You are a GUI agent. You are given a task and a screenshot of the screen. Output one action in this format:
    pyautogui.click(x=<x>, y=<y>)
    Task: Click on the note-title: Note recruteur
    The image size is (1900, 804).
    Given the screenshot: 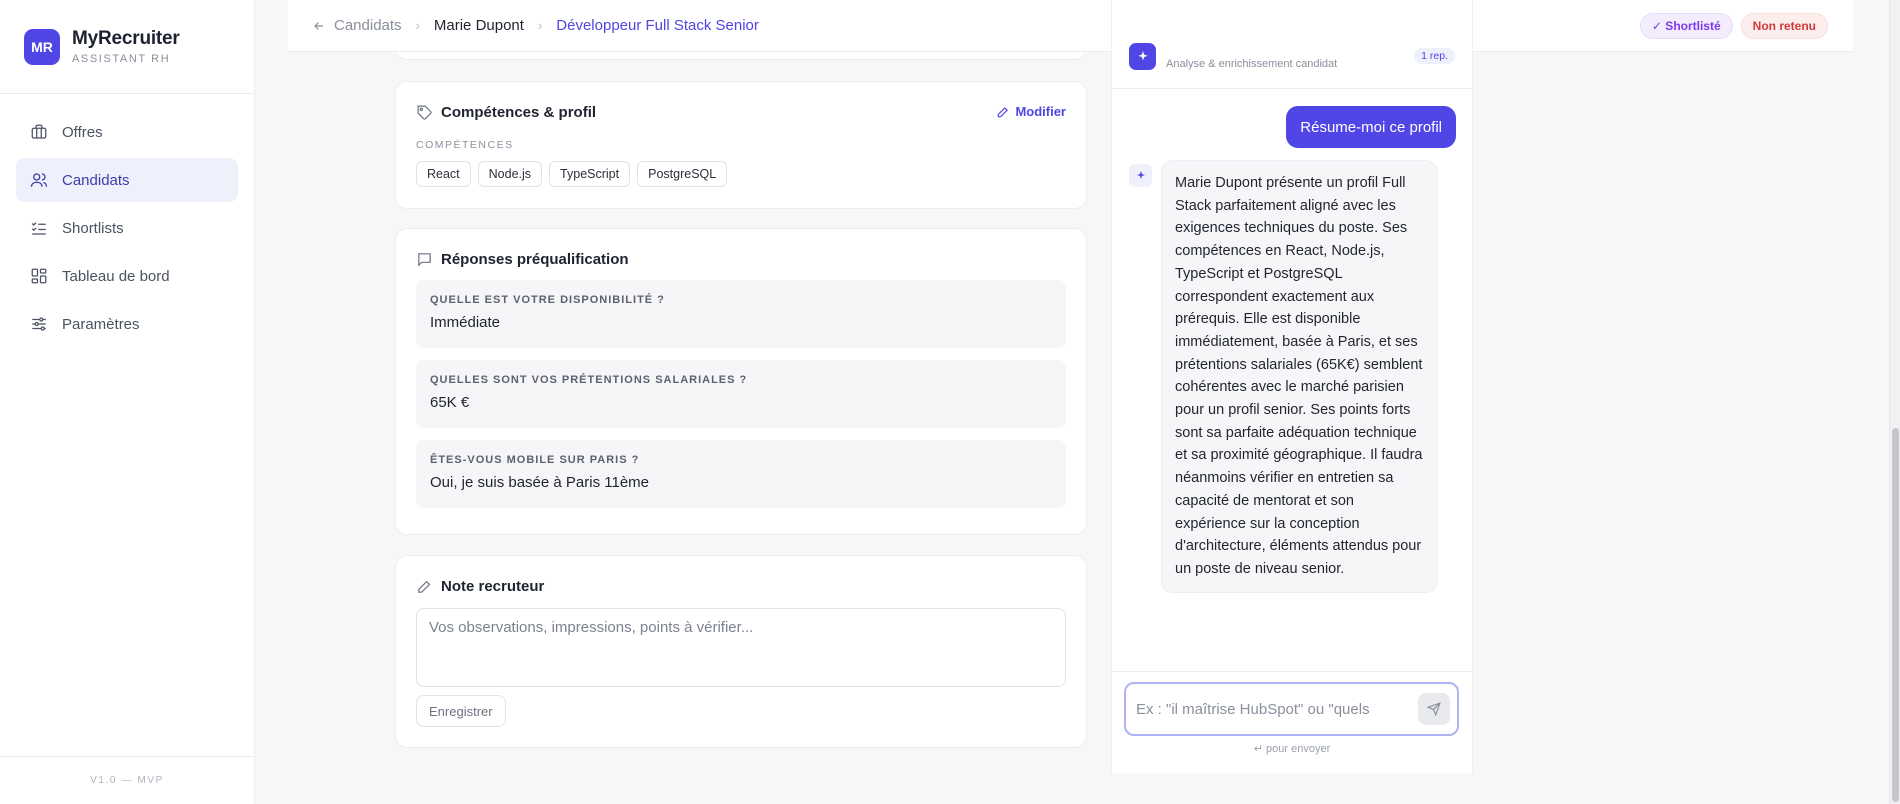 What is the action you would take?
    pyautogui.click(x=741, y=586)
    